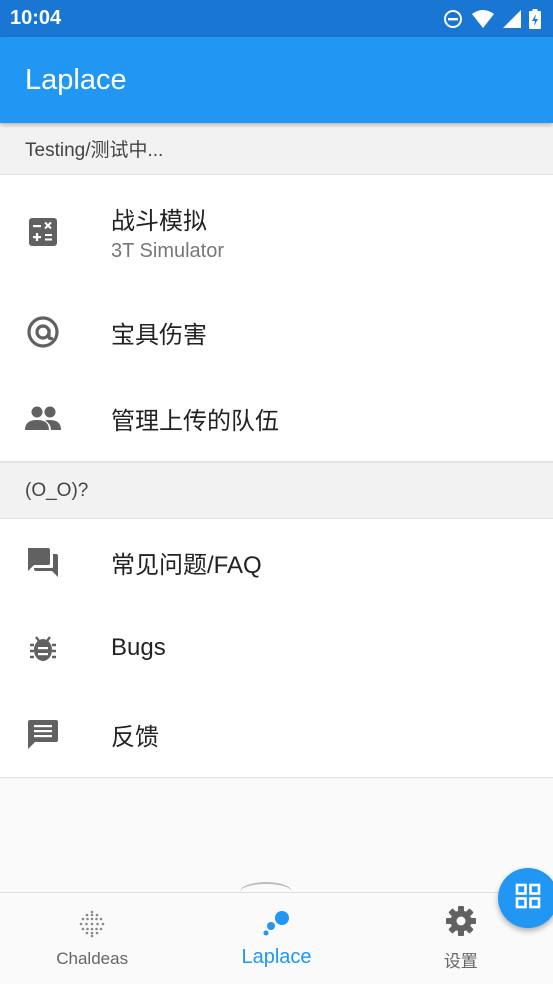  I want to click on wifi-icon, so click(483, 19).